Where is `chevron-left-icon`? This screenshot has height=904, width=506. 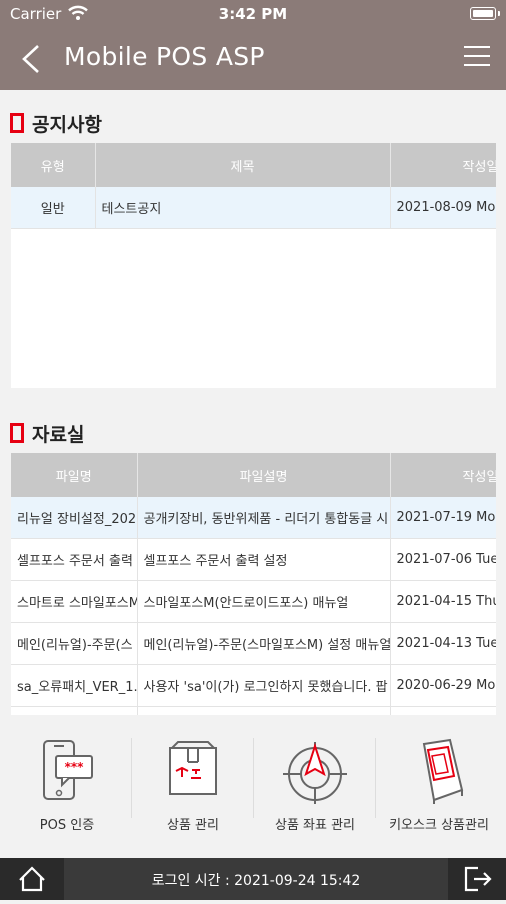
chevron-left-icon is located at coordinates (30, 59).